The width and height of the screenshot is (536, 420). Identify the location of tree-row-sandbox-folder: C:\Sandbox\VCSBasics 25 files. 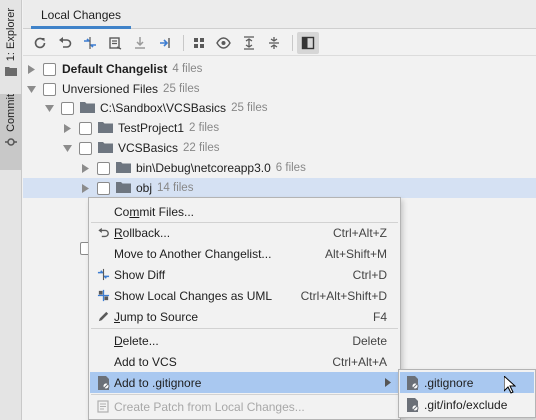
(279, 108).